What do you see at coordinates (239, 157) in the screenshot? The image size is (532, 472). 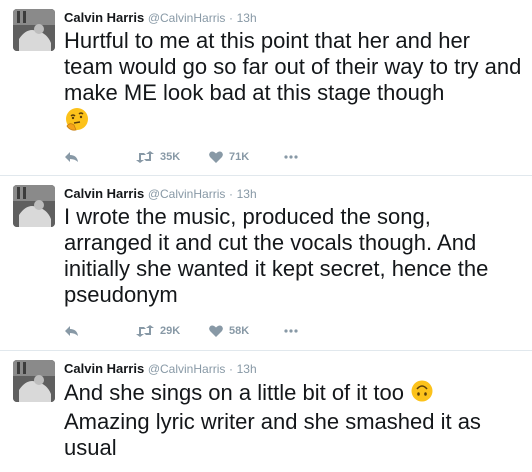 I see `like-count: 71K` at bounding box center [239, 157].